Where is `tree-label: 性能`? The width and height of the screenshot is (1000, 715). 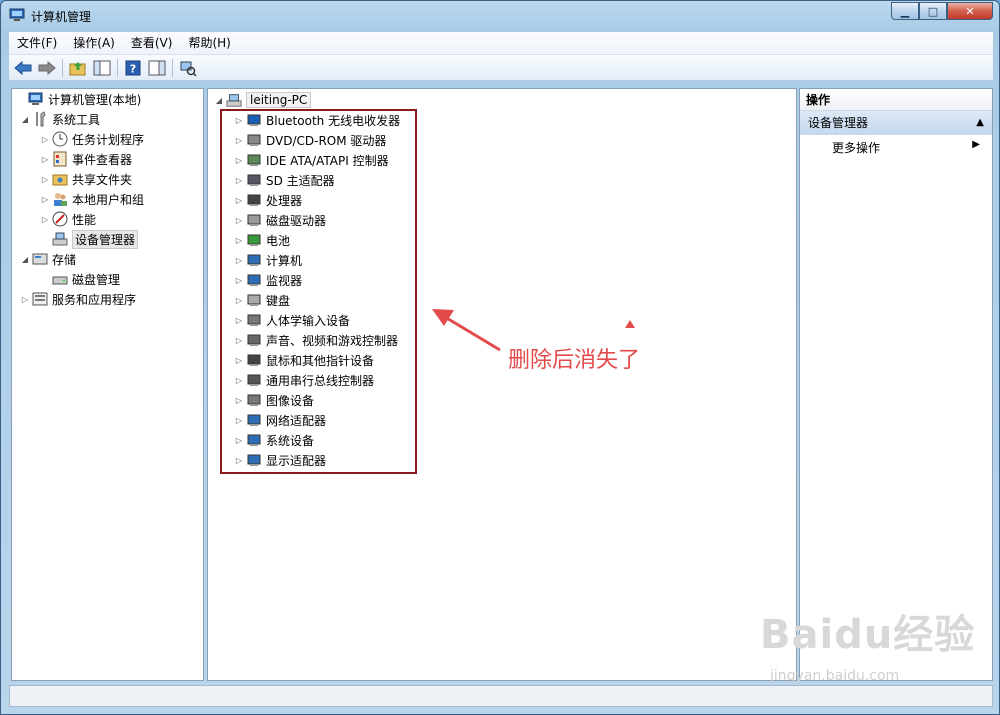 tree-label: 性能 is located at coordinates (84, 219).